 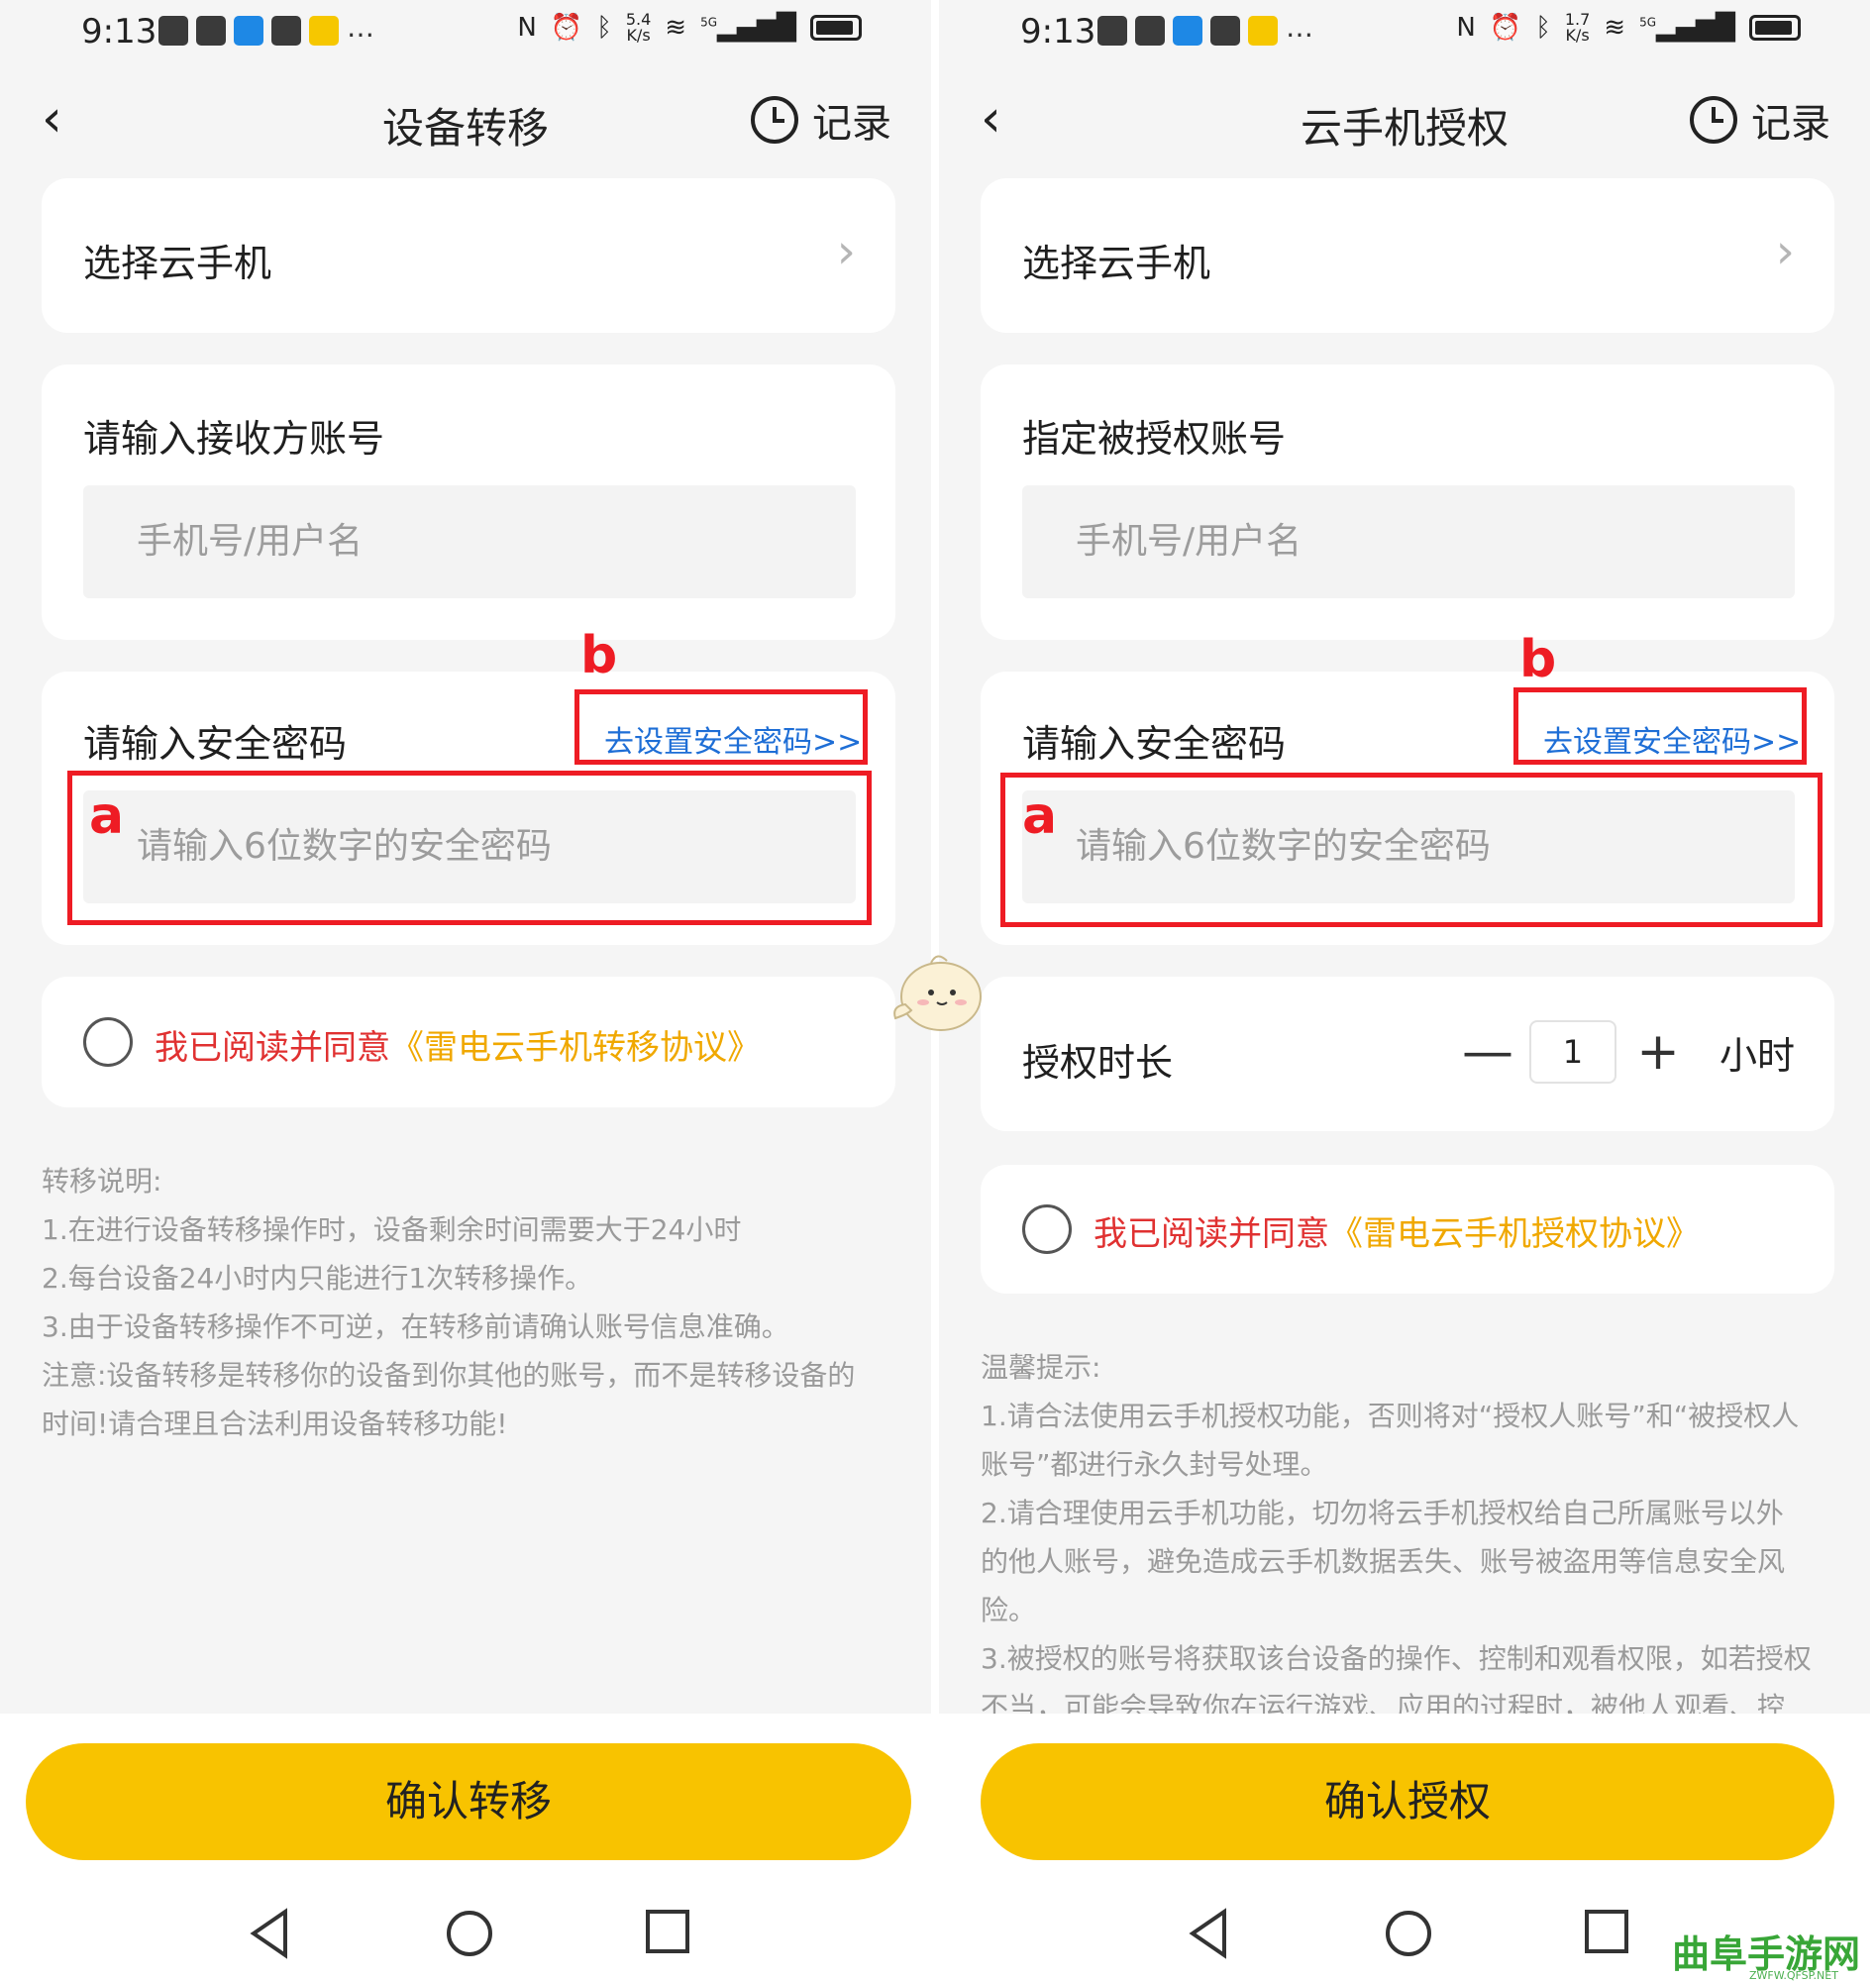 I want to click on network-speed: 1.7 K/s, so click(x=1577, y=27).